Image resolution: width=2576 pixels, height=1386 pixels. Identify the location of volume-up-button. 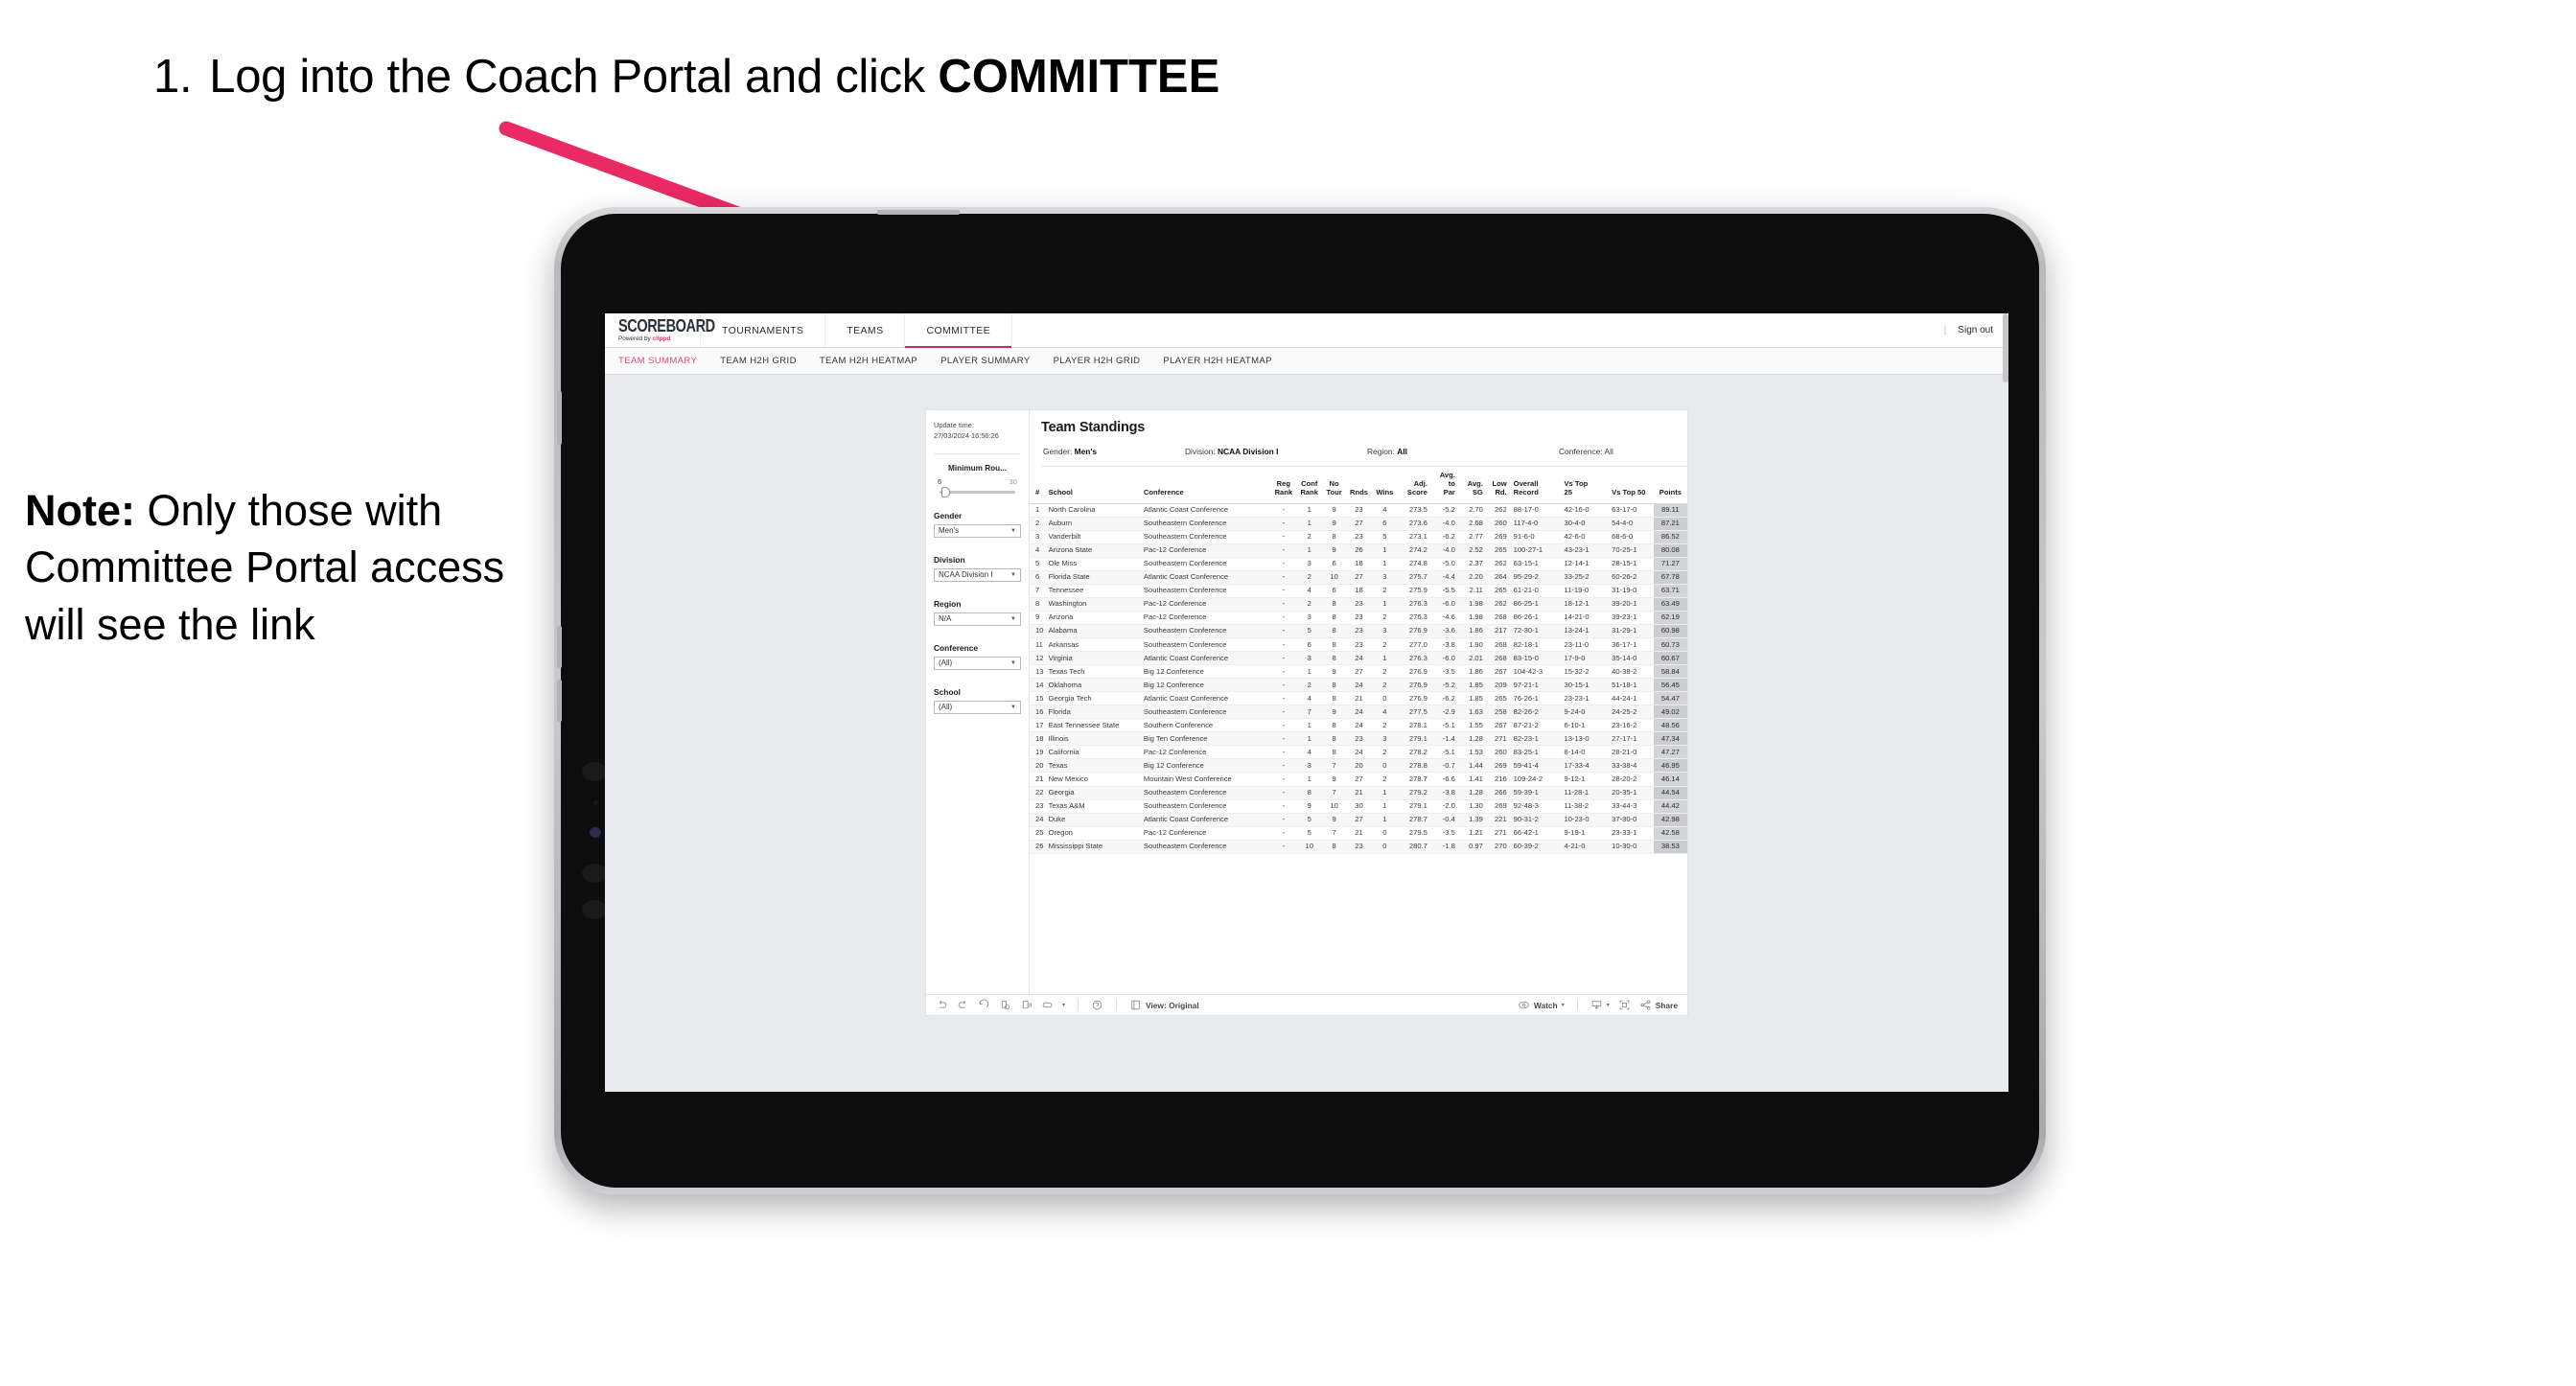
(560, 647).